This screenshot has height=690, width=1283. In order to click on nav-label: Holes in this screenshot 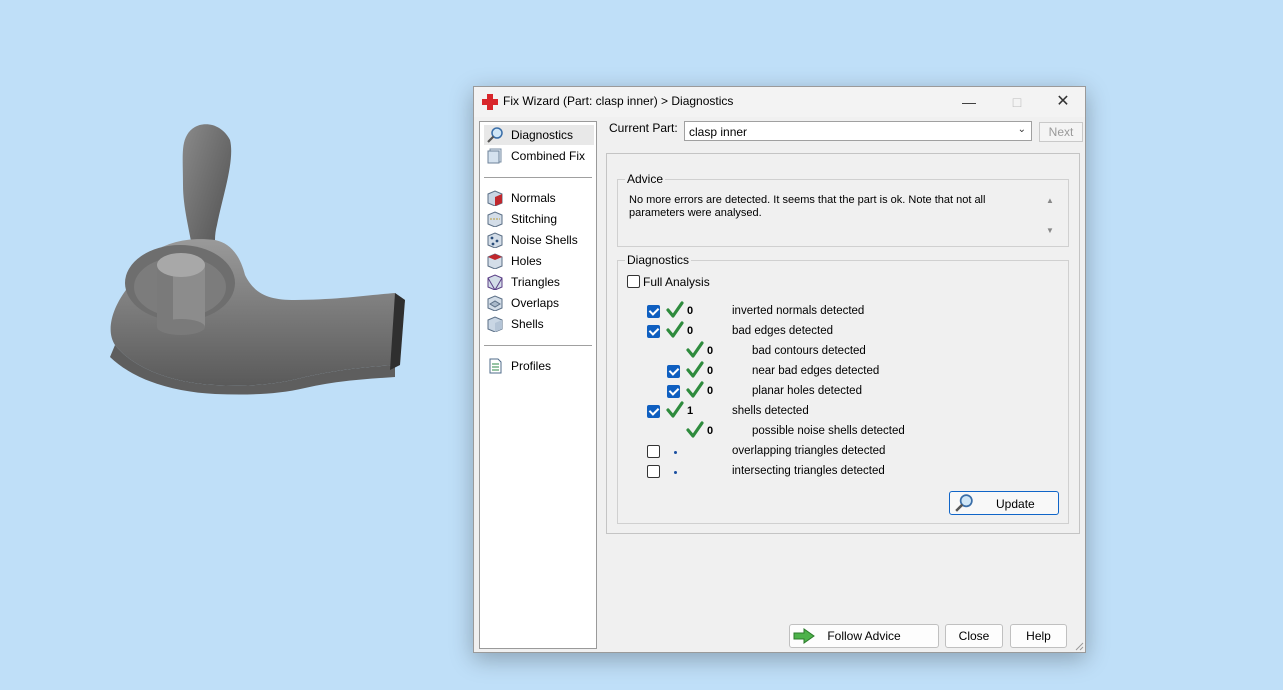, I will do `click(526, 261)`.